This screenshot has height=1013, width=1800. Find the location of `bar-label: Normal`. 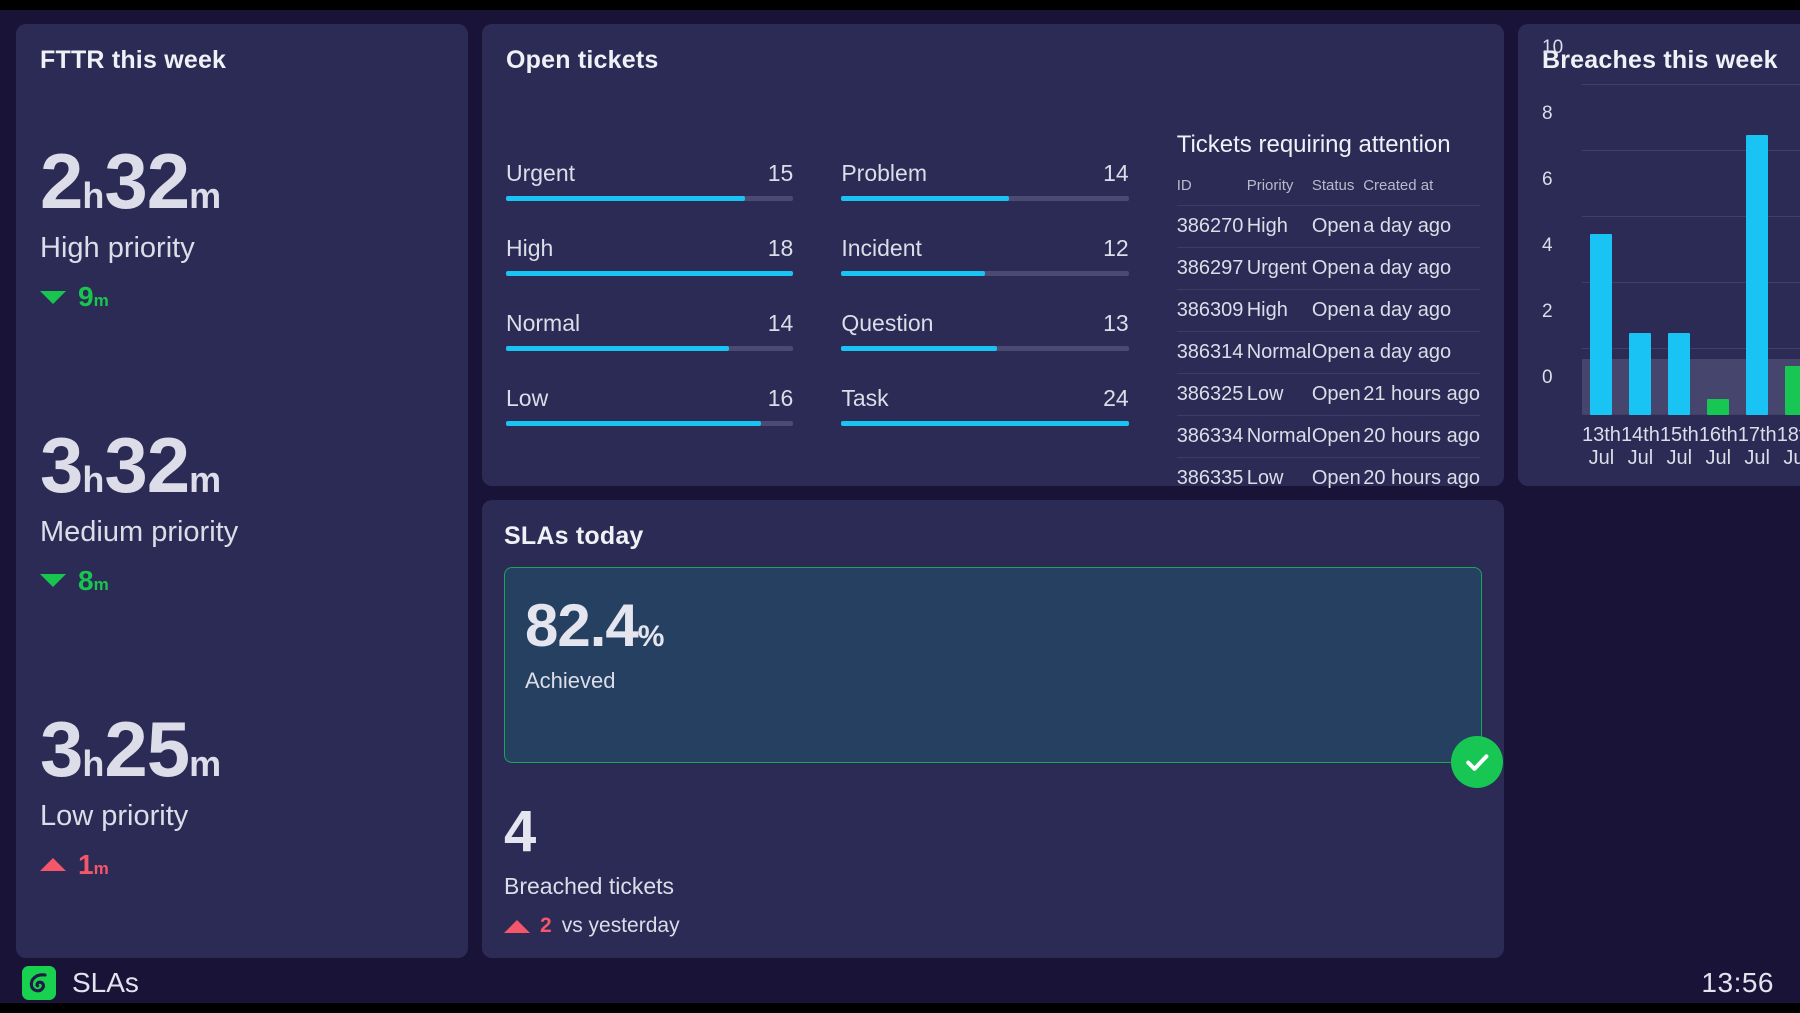

bar-label: Normal is located at coordinates (543, 323).